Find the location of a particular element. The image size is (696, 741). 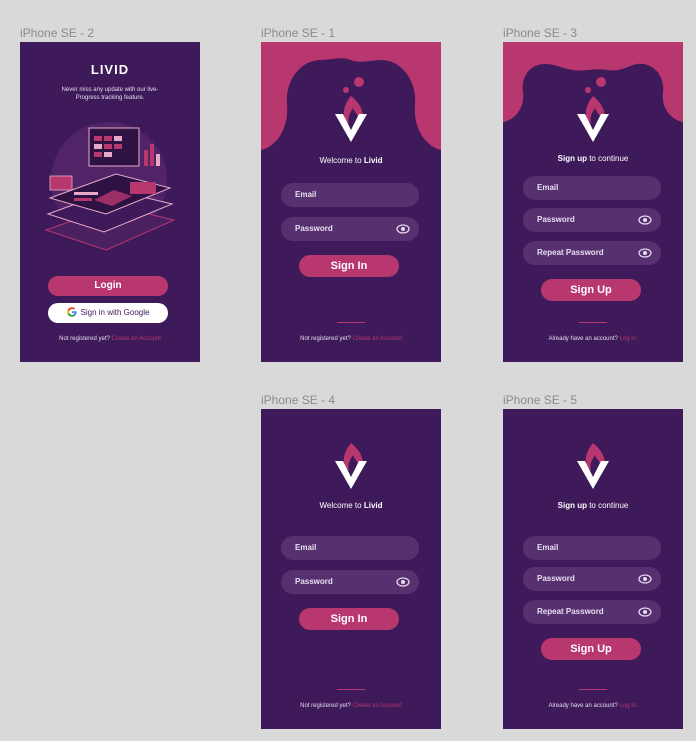

frame-label-signin-1: iPhone SE - 1 is located at coordinates (298, 33).